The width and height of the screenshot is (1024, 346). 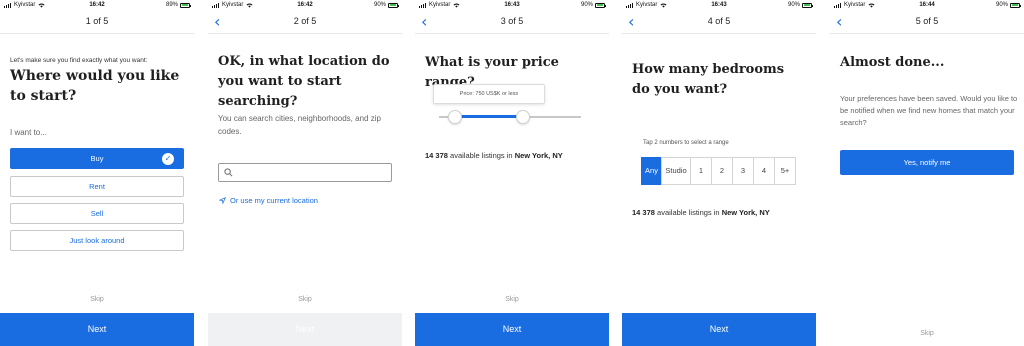 I want to click on bedroom-option-4: 4, so click(x=764, y=171).